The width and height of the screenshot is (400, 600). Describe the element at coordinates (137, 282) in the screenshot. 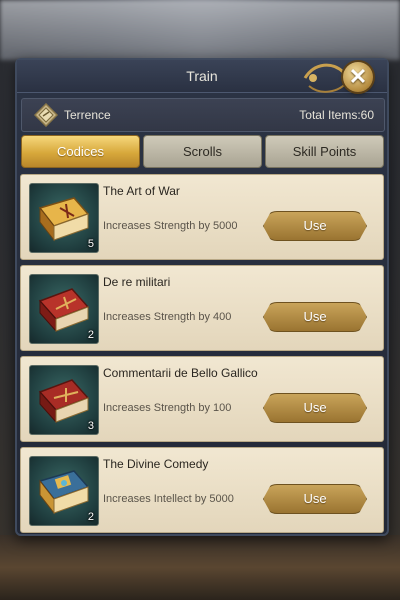

I see `item-name: De re militari` at that location.